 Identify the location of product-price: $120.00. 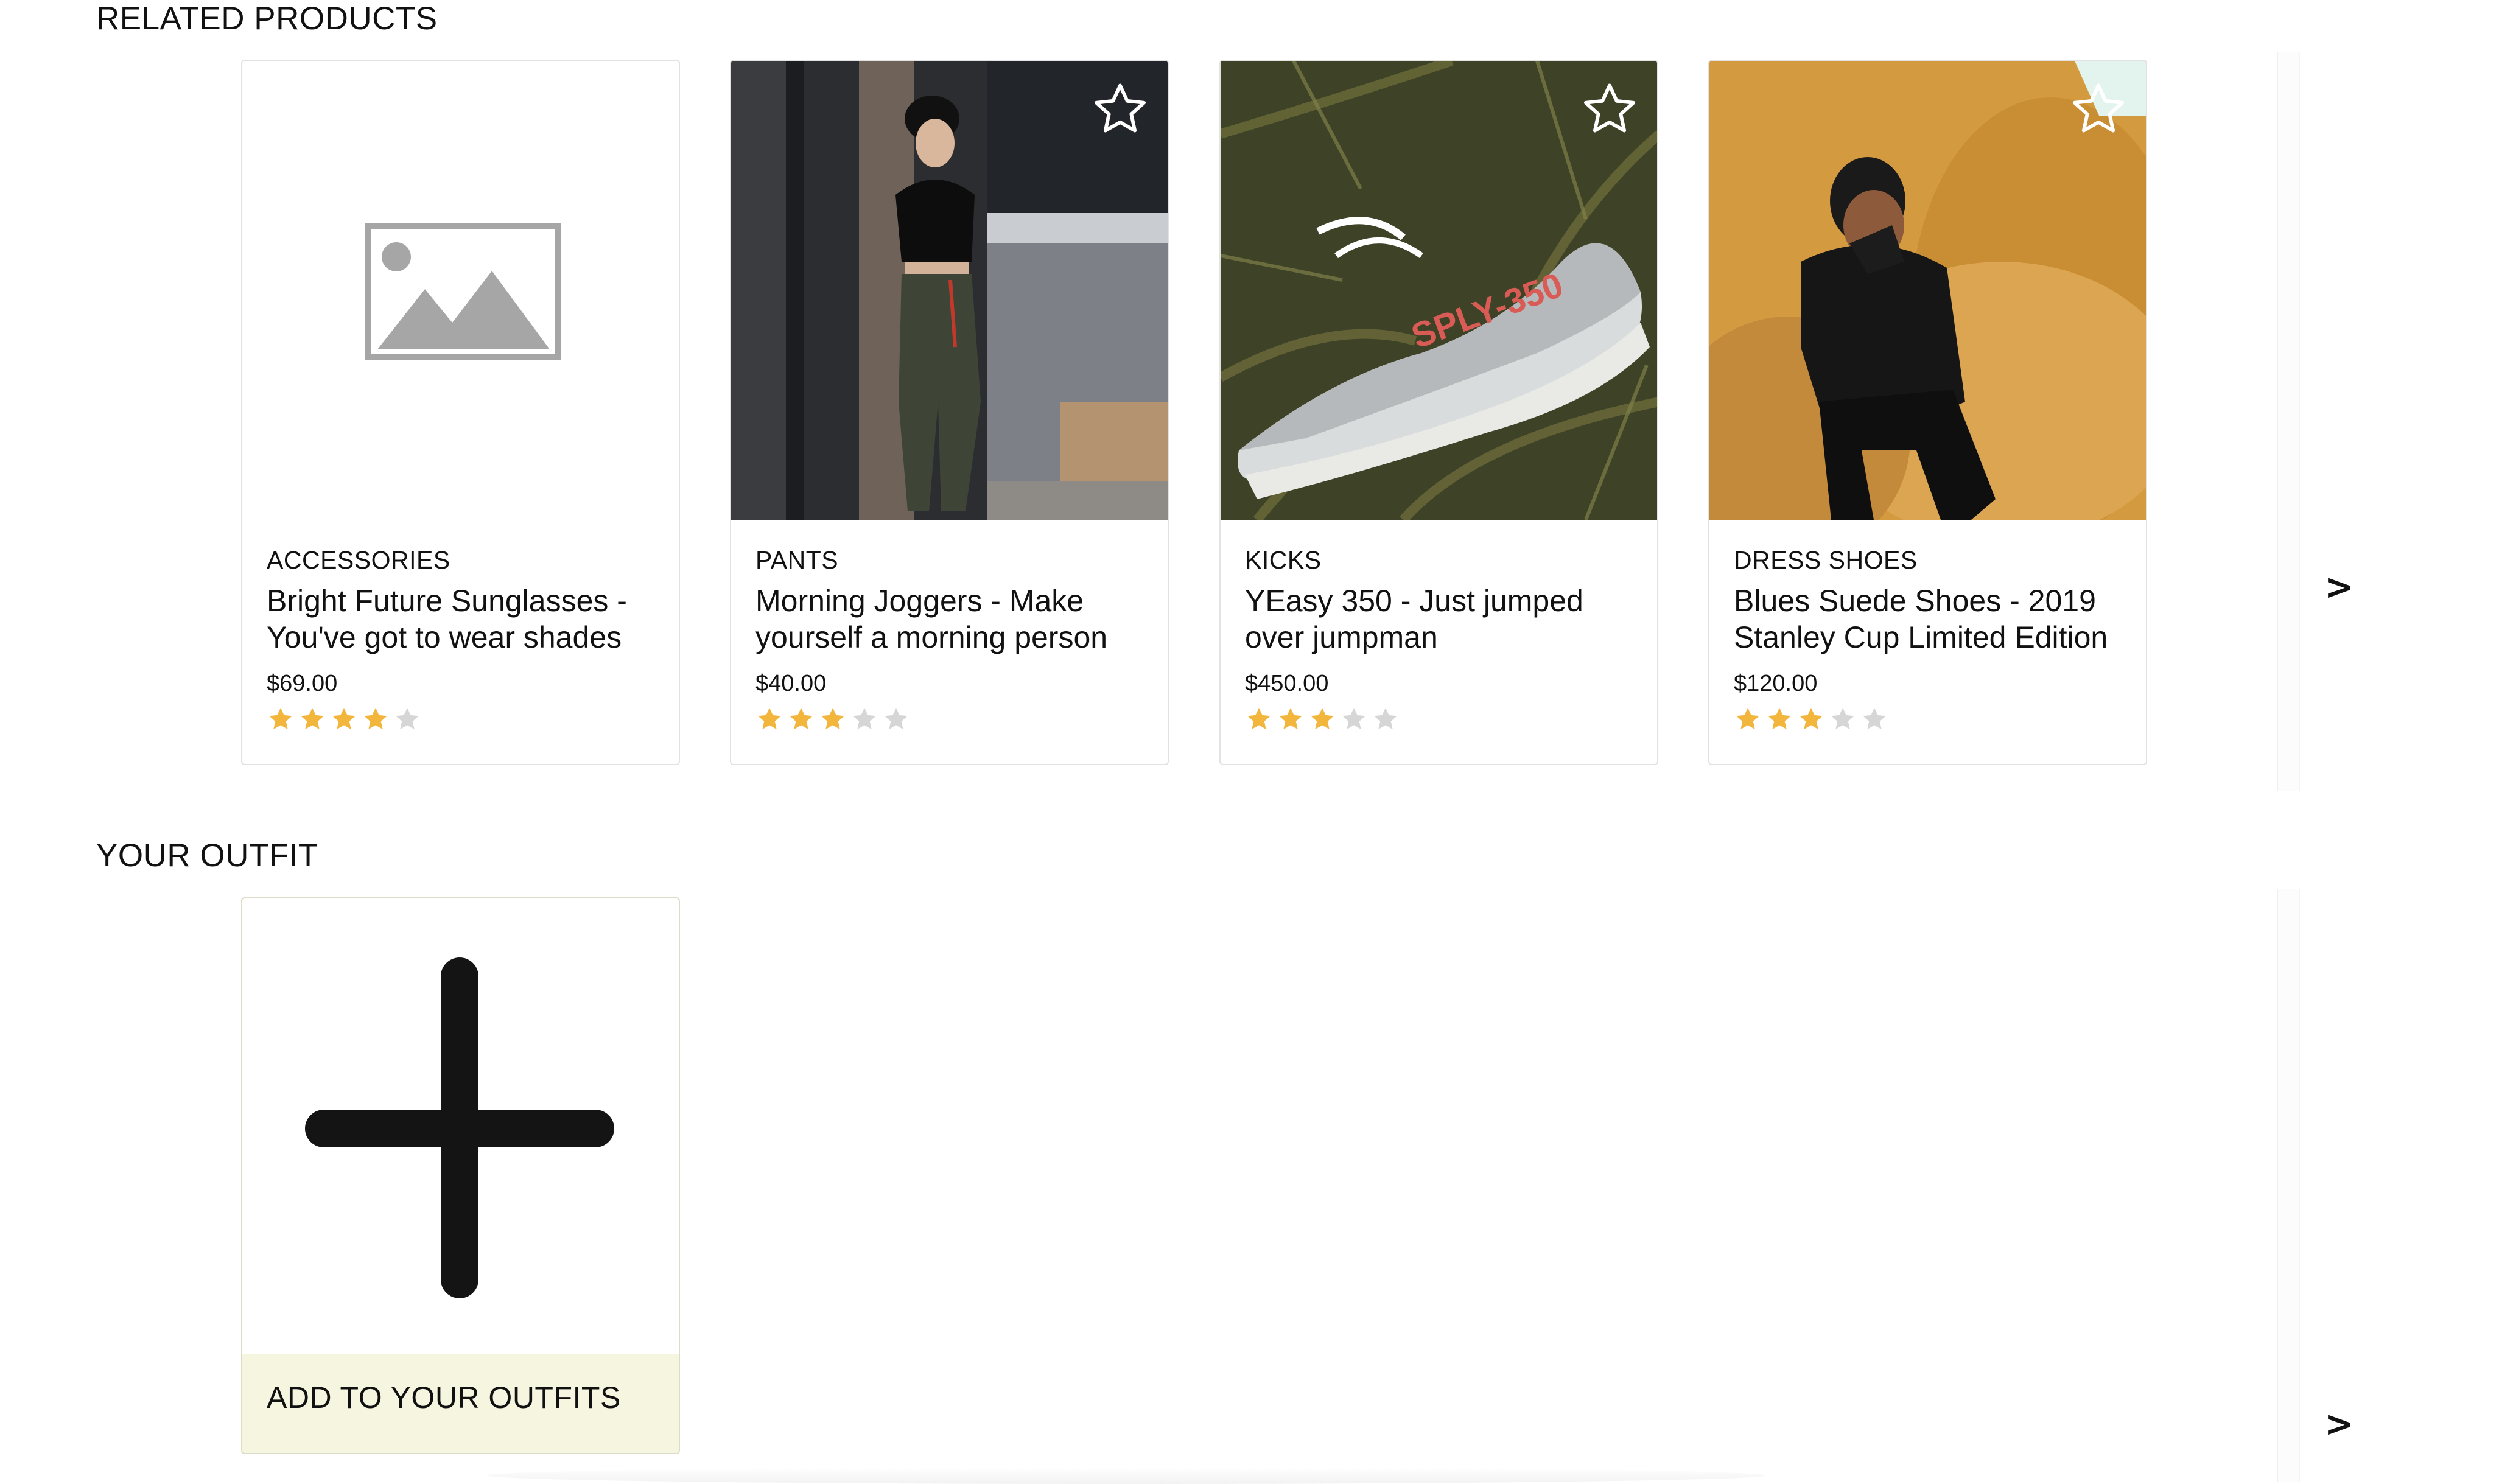
(1776, 683).